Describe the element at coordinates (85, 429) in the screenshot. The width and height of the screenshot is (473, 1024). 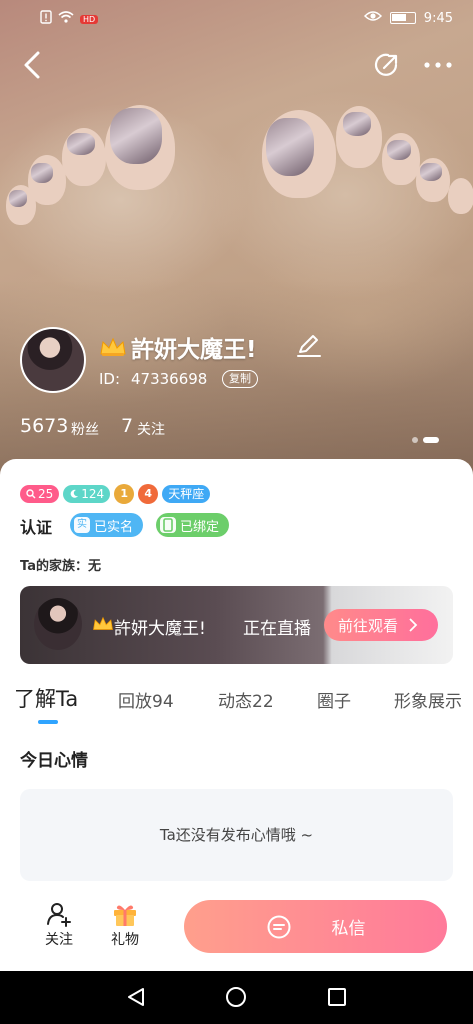
I see `fans-label: 粉丝` at that location.